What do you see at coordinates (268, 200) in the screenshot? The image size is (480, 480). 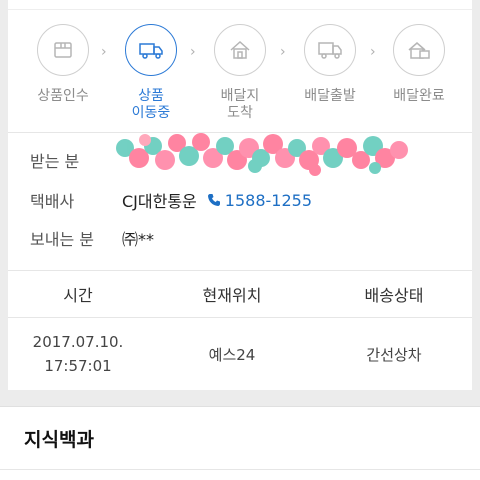 I see `courier-phone-number: 1588-1255` at bounding box center [268, 200].